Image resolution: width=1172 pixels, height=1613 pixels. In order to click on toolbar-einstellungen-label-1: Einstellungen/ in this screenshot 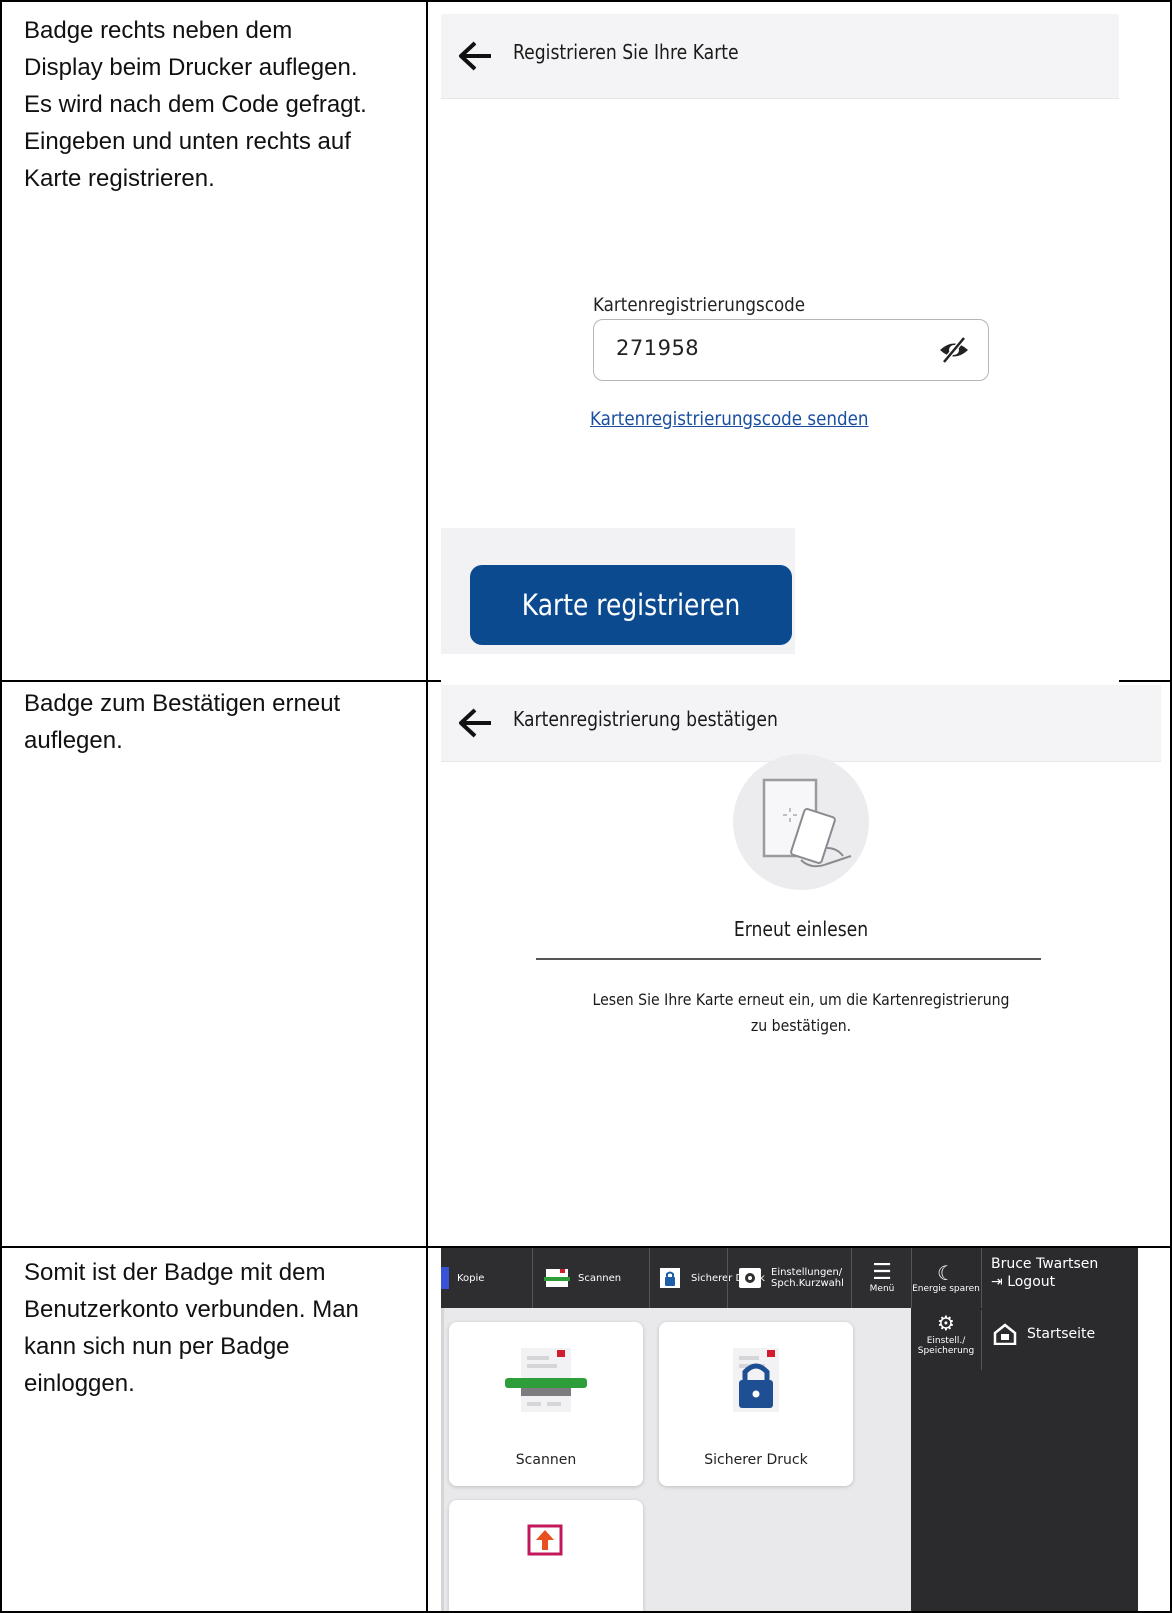, I will do `click(807, 1272)`.